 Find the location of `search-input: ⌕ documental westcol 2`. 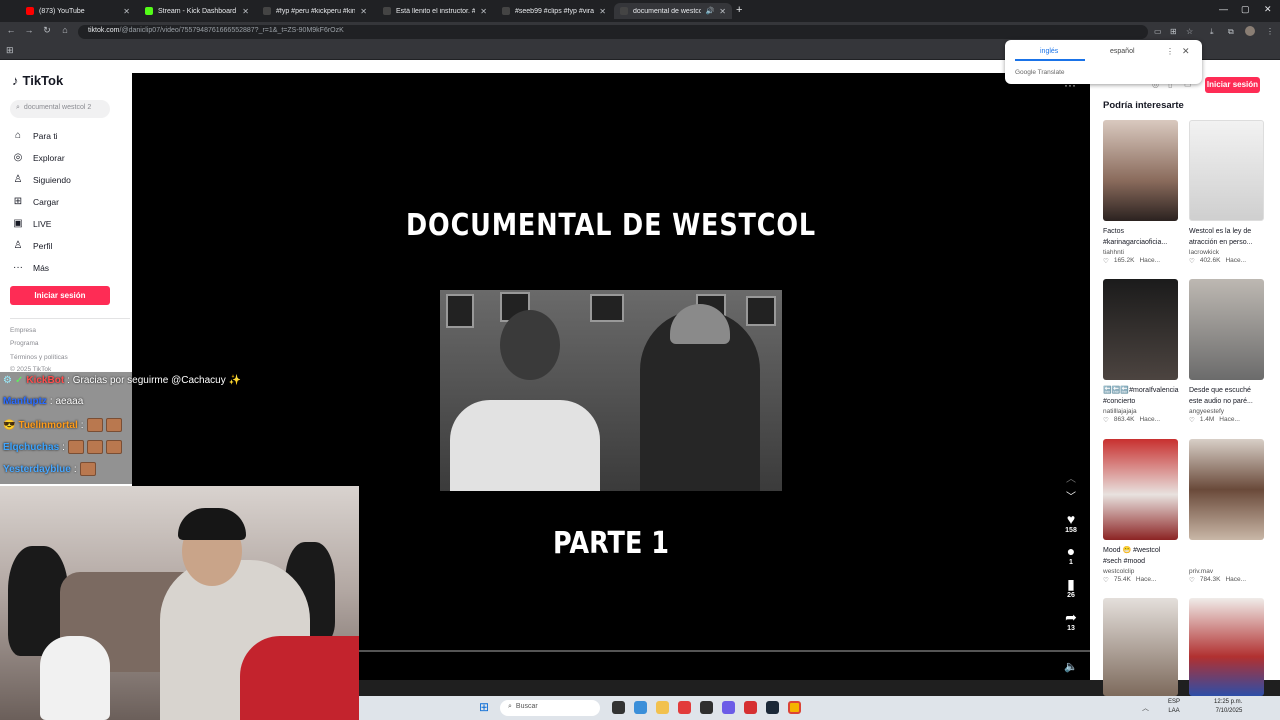

search-input: ⌕ documental westcol 2 is located at coordinates (60, 109).